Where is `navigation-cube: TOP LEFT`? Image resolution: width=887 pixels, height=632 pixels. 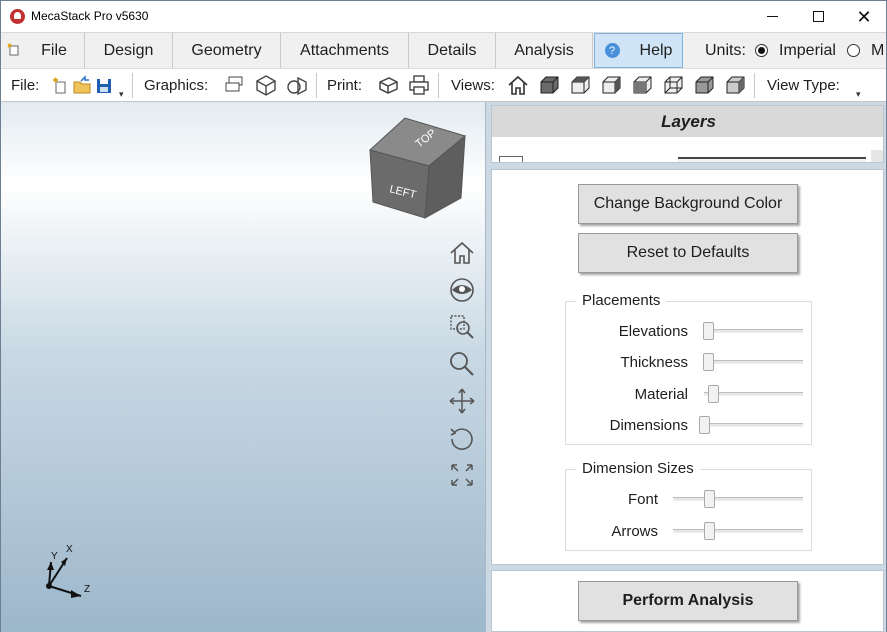 navigation-cube: TOP LEFT is located at coordinates (416, 165).